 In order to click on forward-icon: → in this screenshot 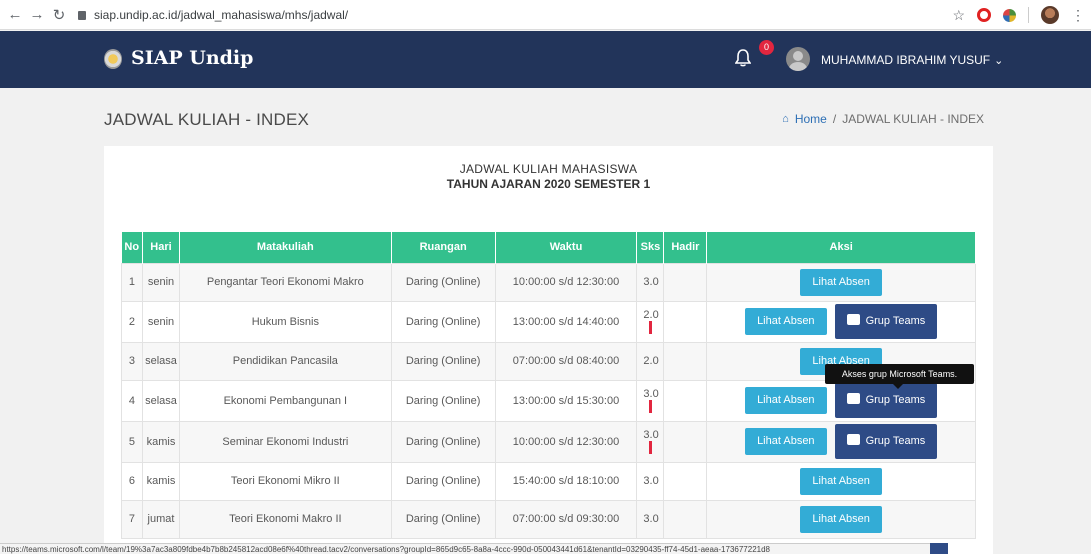, I will do `click(37, 14)`.